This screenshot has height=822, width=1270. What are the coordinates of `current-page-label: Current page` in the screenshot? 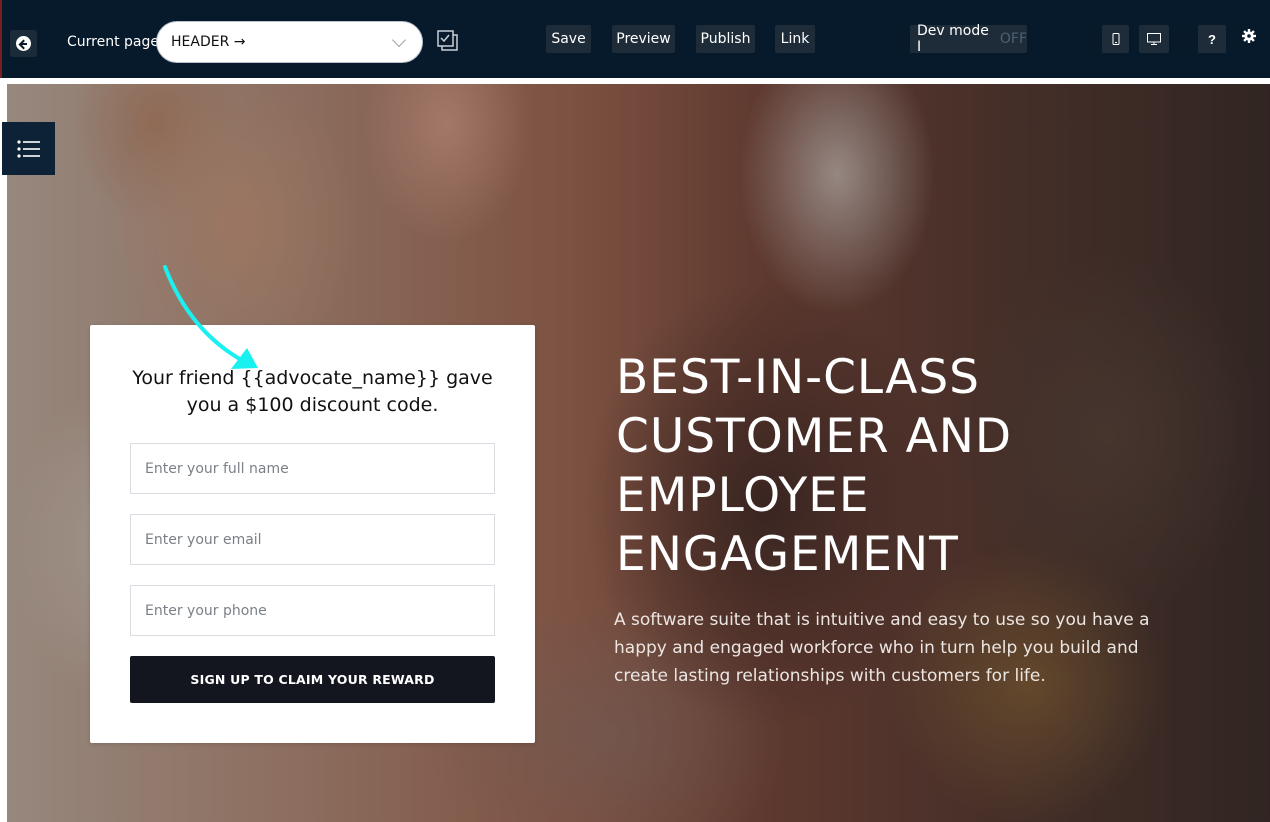 It's located at (113, 42).